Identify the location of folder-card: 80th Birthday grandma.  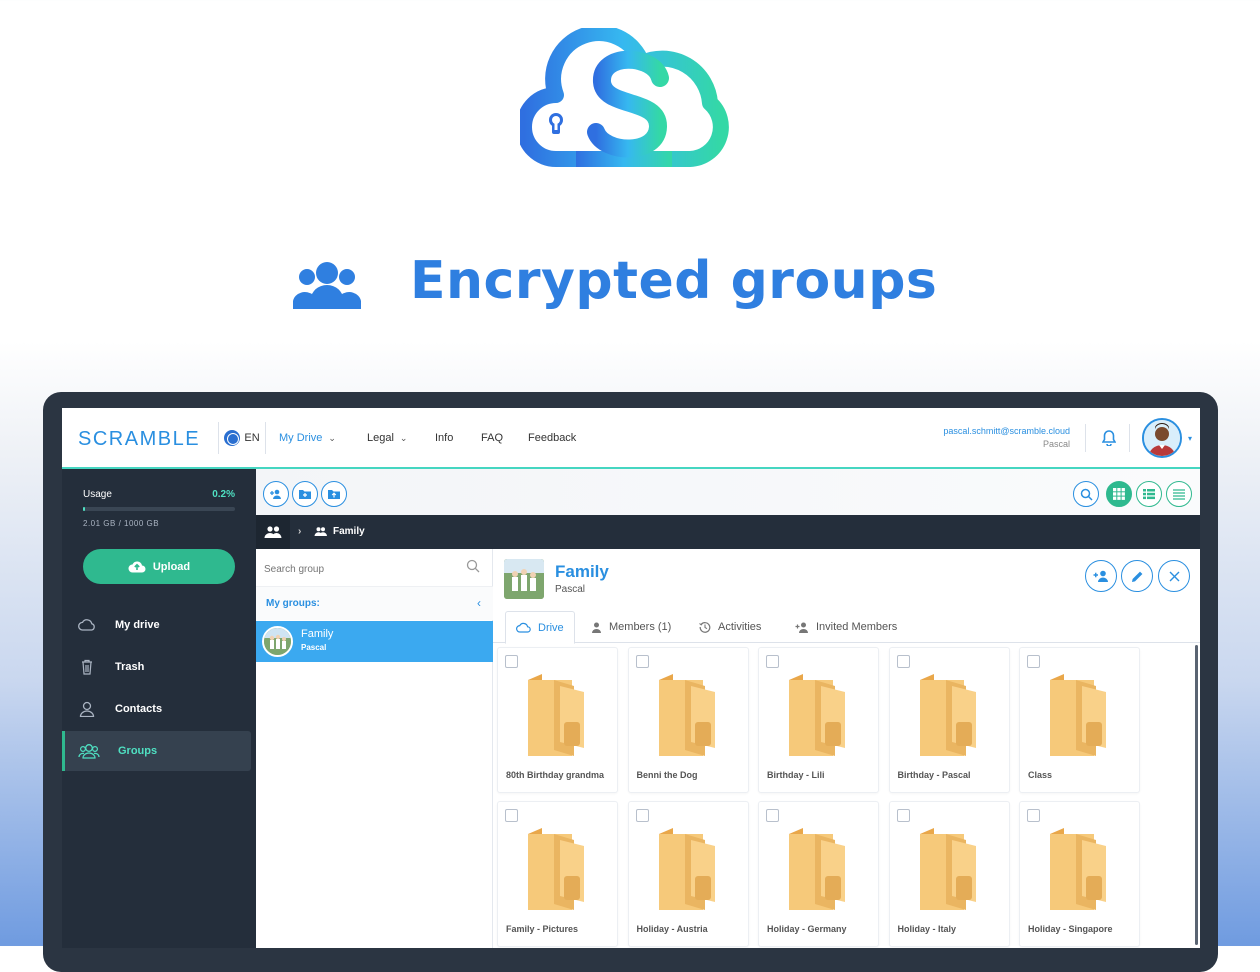
(557, 720).